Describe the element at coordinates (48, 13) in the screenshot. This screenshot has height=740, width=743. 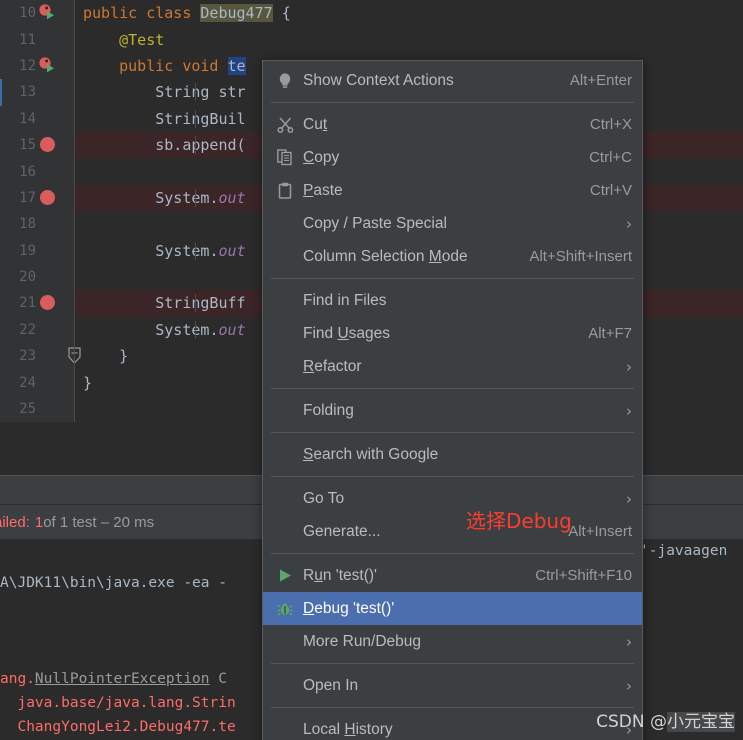
I see `run-test-class-icon` at that location.